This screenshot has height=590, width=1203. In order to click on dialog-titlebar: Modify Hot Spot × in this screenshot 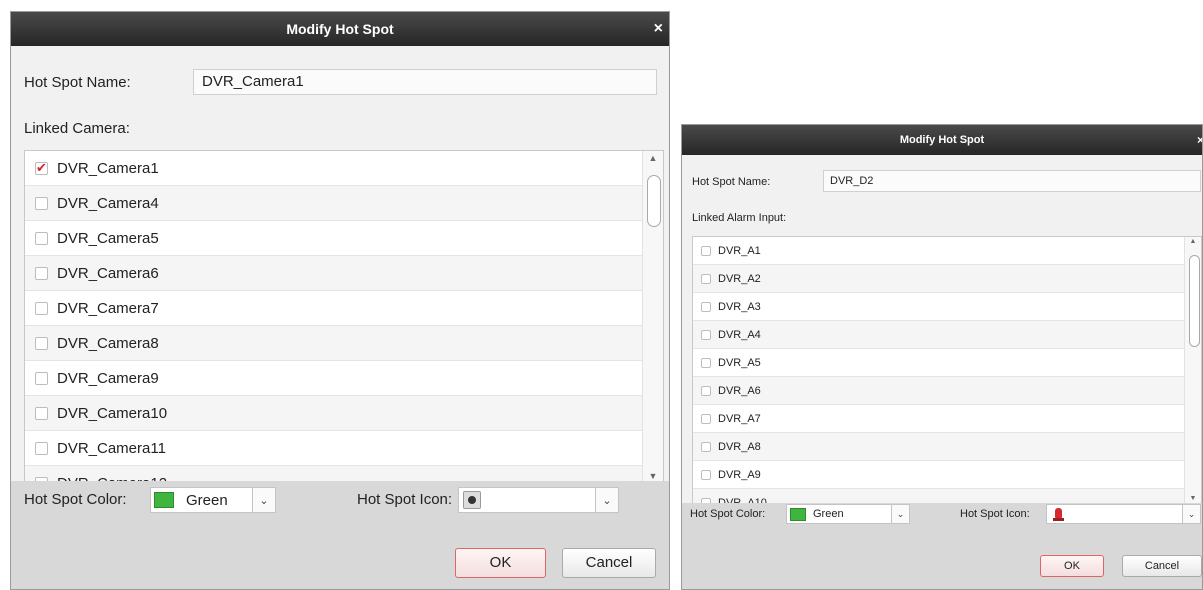, I will do `click(340, 29)`.